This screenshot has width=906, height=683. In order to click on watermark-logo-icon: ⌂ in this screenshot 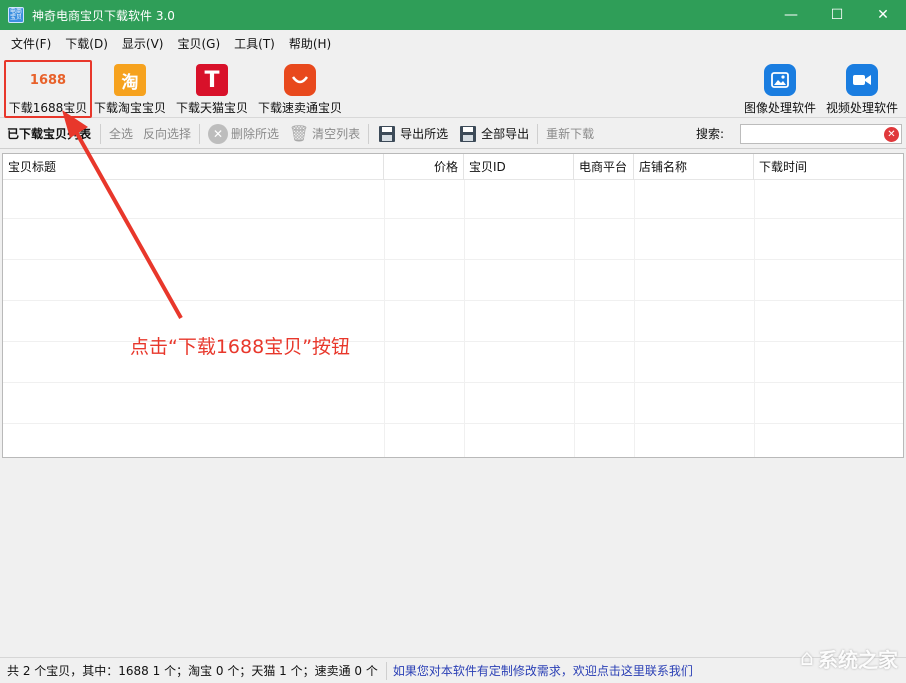, I will do `click(807, 658)`.